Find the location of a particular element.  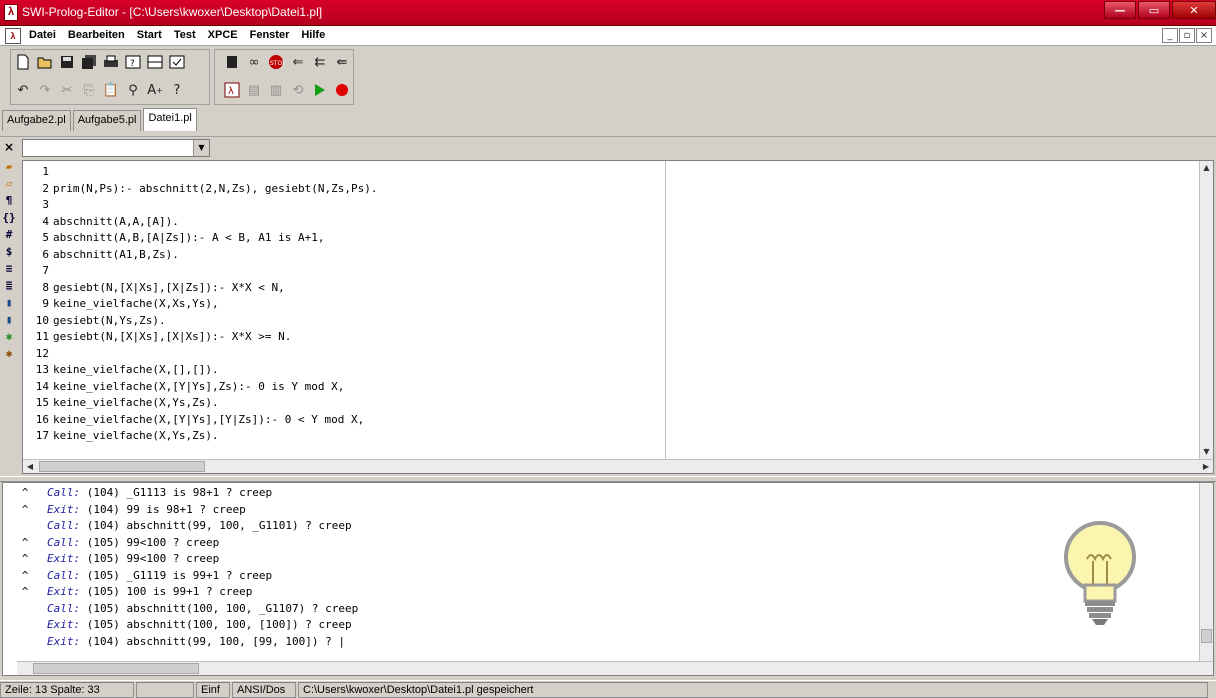

paste-icon: 📋 is located at coordinates (111, 90).